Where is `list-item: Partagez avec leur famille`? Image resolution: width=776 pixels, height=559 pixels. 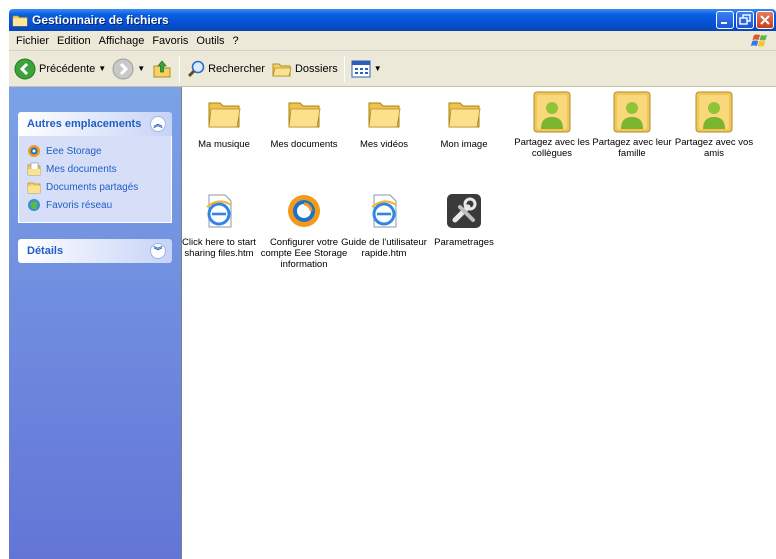 list-item: Partagez avec leur famille is located at coordinates (632, 125).